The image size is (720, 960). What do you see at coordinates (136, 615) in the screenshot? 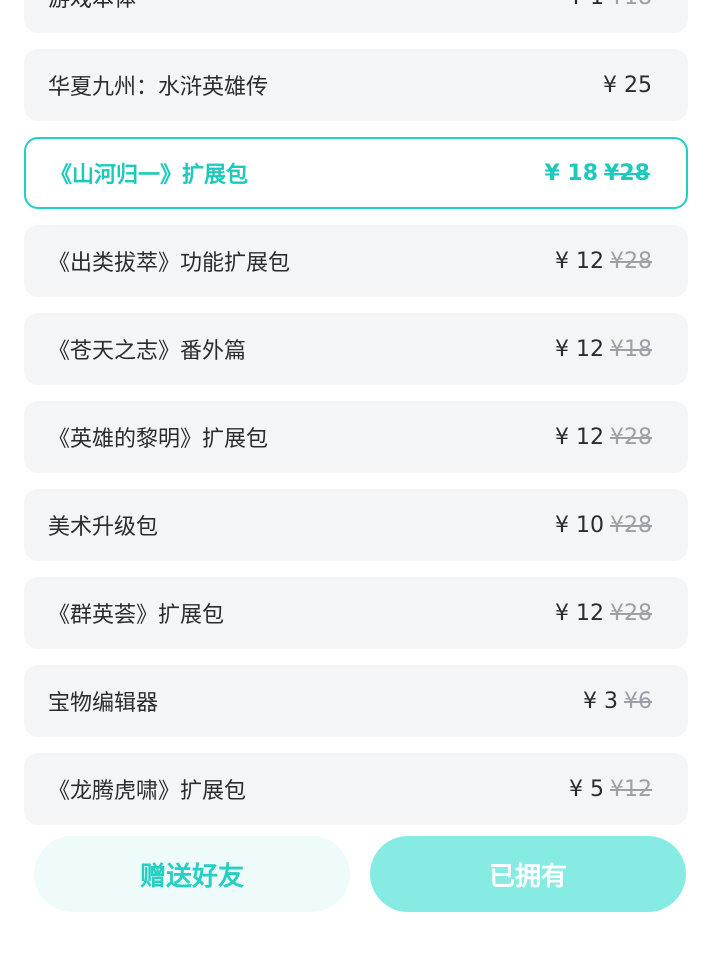
I see `item-name: 《群英荟》扩展包` at bounding box center [136, 615].